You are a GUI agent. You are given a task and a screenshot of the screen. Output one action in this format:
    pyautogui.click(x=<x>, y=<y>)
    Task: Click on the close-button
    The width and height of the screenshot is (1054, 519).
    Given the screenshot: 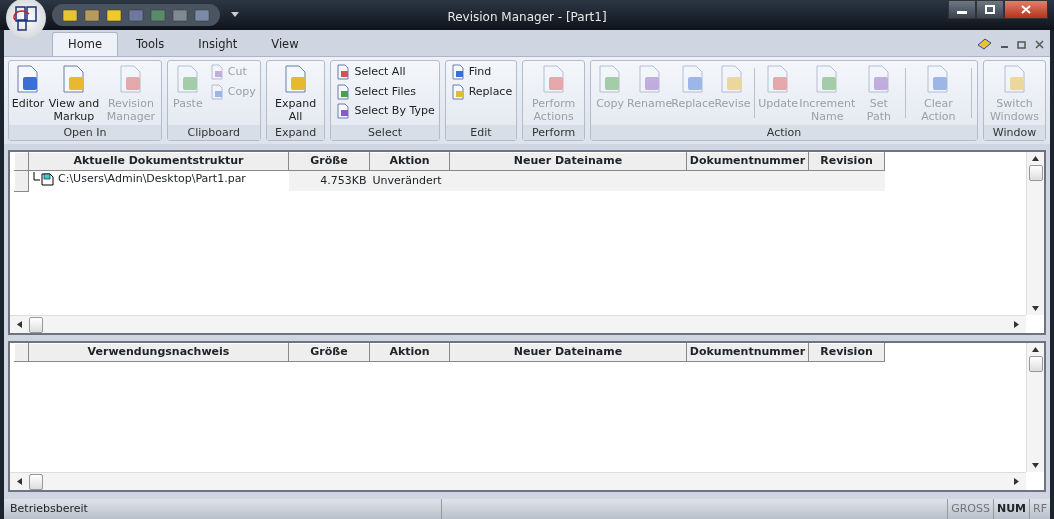 What is the action you would take?
    pyautogui.click(x=1026, y=9)
    